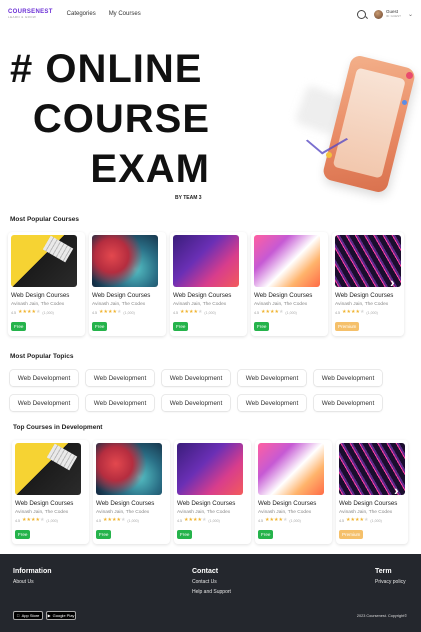 The height and width of the screenshot is (632, 421). Describe the element at coordinates (32, 571) in the screenshot. I see `footer-heading: Information` at that location.